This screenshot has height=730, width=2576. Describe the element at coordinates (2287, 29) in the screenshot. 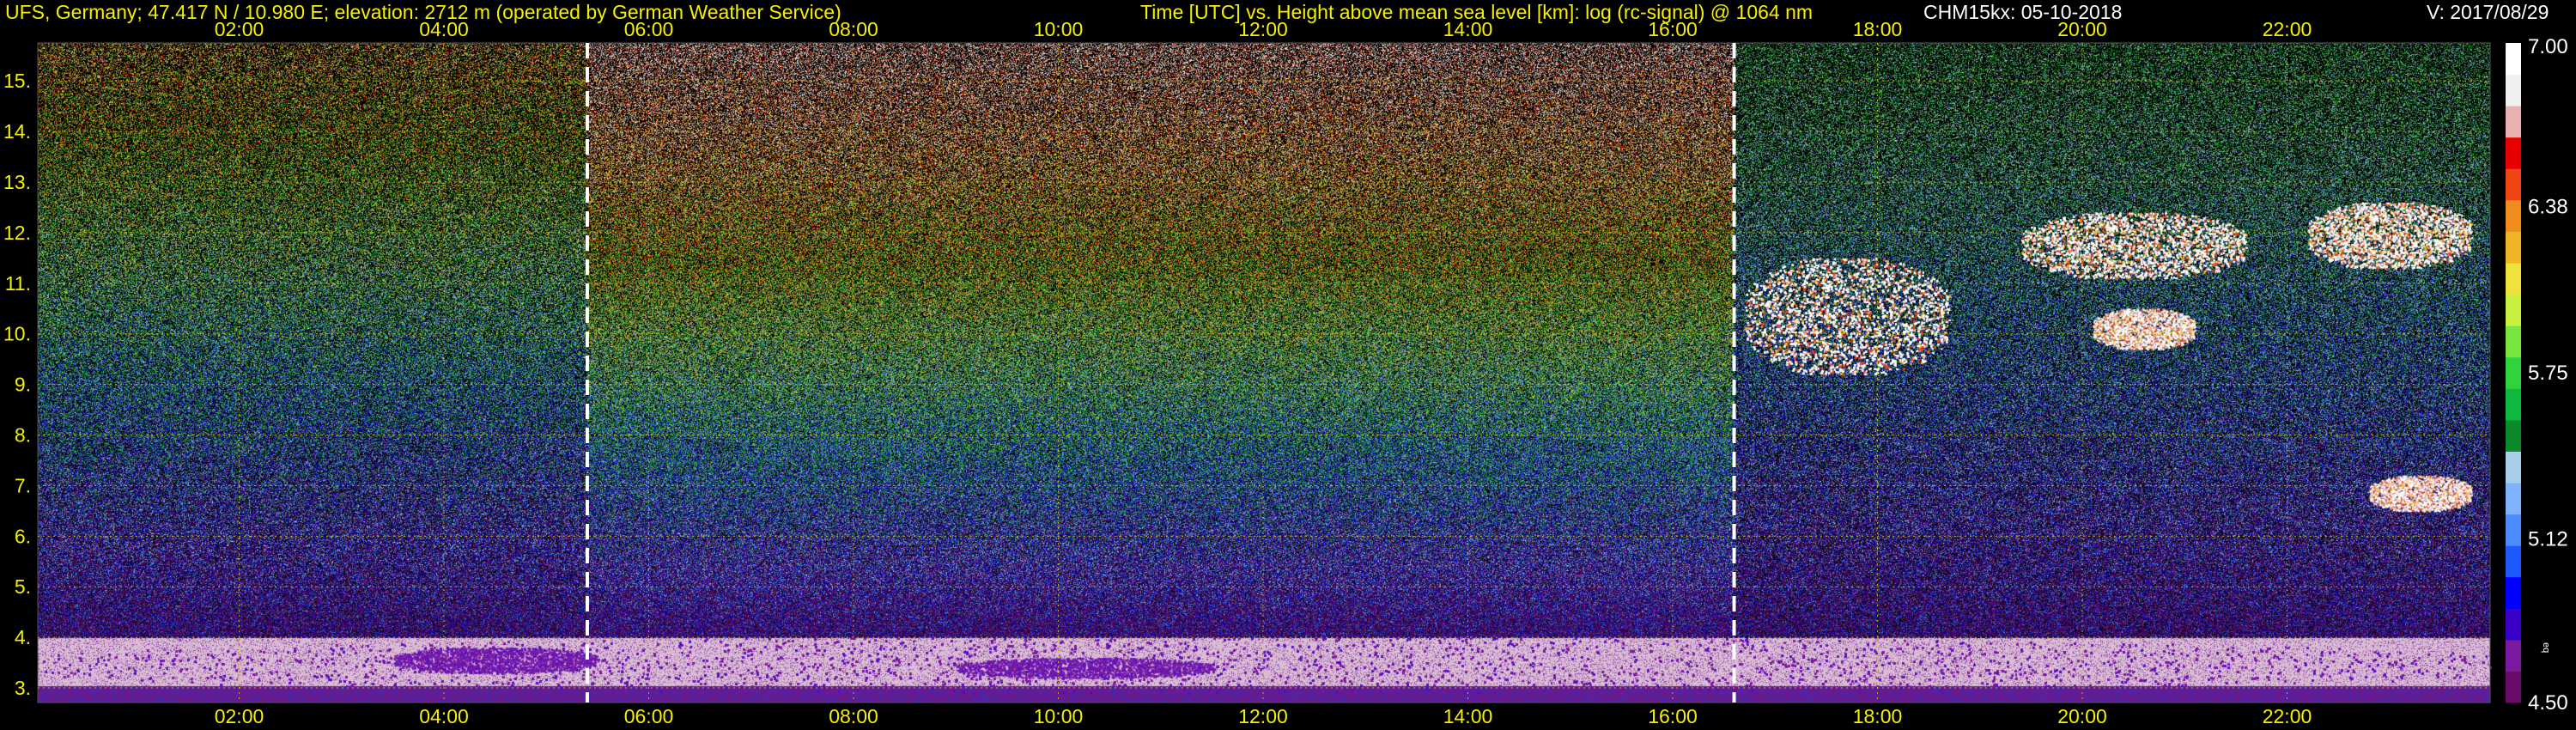

I see `x-tick-label-top: 22:00` at that location.